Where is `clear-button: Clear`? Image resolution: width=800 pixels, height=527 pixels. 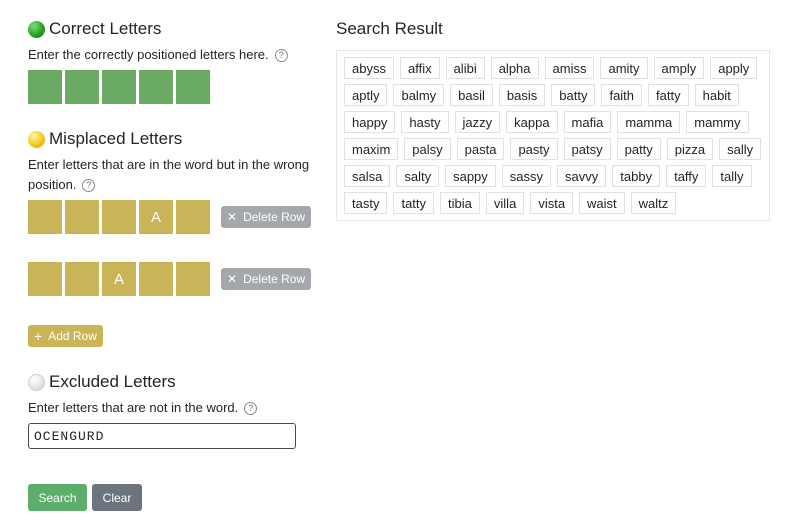 clear-button: Clear is located at coordinates (117, 497).